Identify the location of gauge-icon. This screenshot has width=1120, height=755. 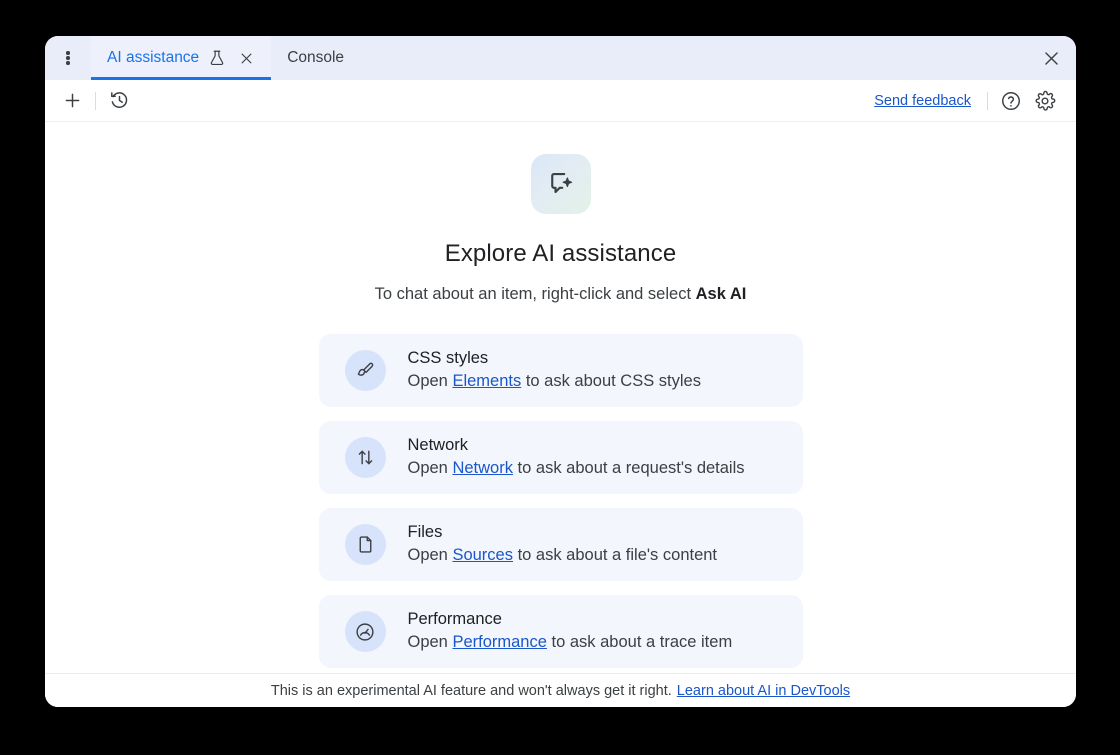
(365, 631).